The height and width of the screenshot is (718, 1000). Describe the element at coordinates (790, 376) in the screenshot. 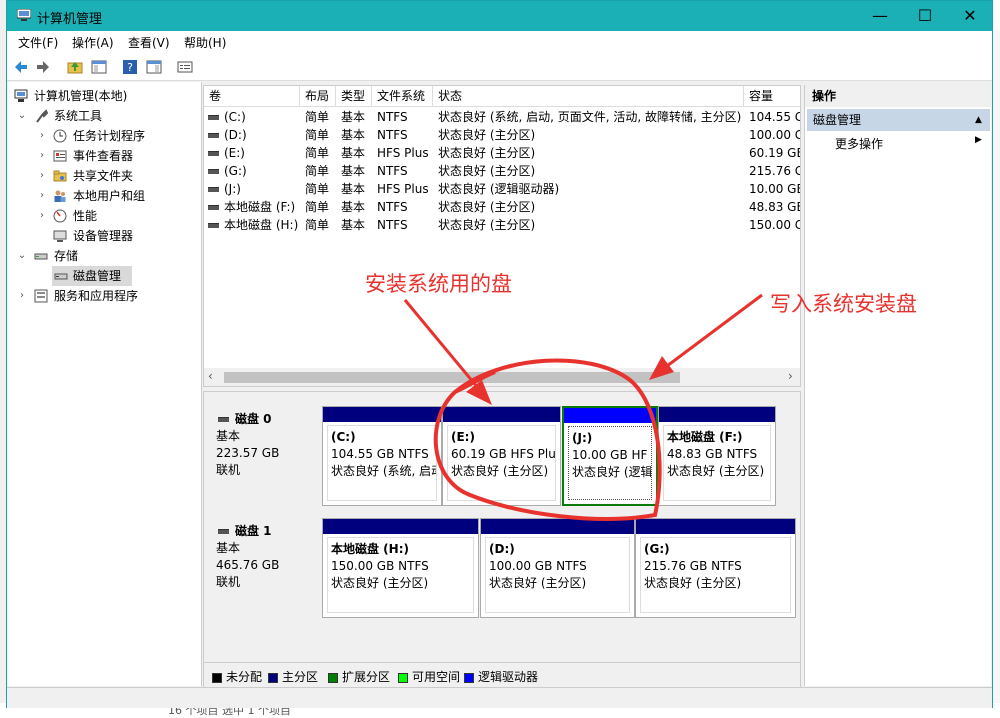

I see `scroll-right-icon: ›` at that location.